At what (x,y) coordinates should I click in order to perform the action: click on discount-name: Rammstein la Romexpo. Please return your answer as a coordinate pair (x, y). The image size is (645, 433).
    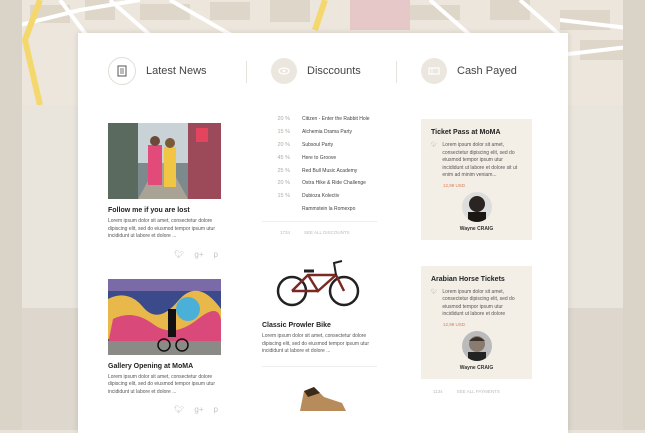
    Looking at the image, I should click on (329, 208).